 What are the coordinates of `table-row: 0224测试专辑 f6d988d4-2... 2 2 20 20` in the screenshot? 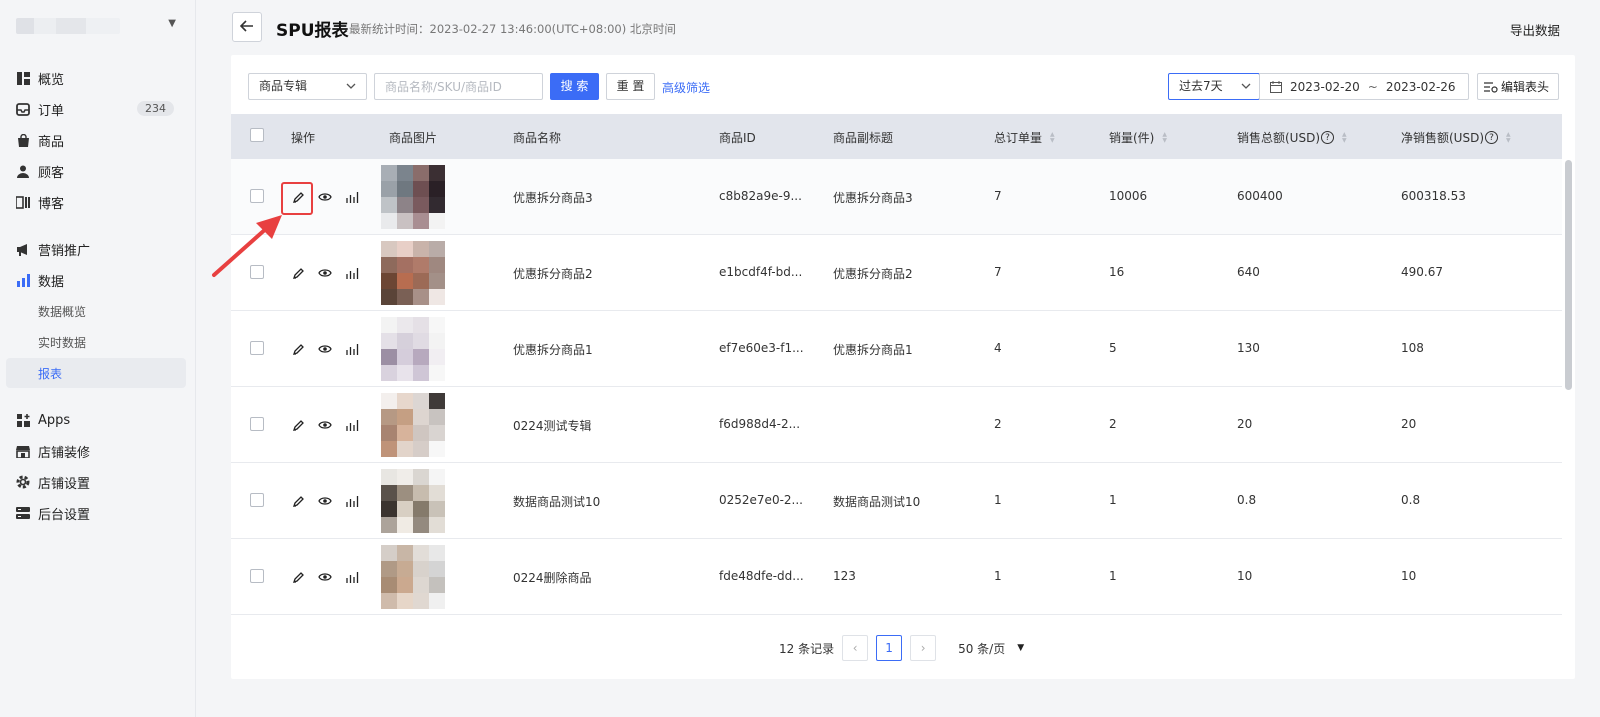 It's located at (896, 425).